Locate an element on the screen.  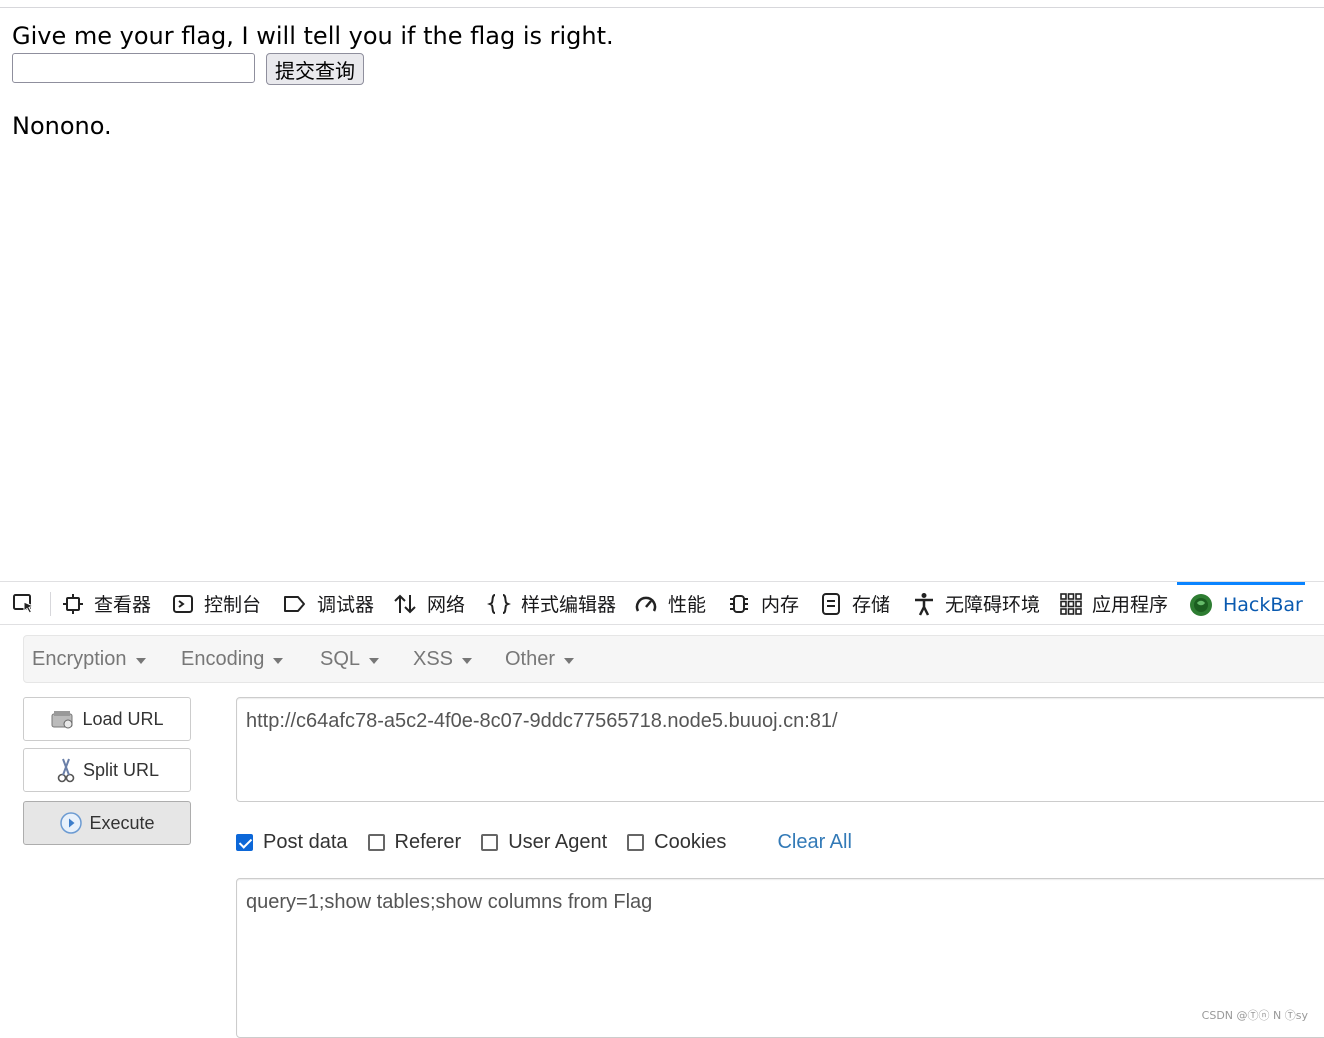
menu-label: Encryption is located at coordinates (79, 658).